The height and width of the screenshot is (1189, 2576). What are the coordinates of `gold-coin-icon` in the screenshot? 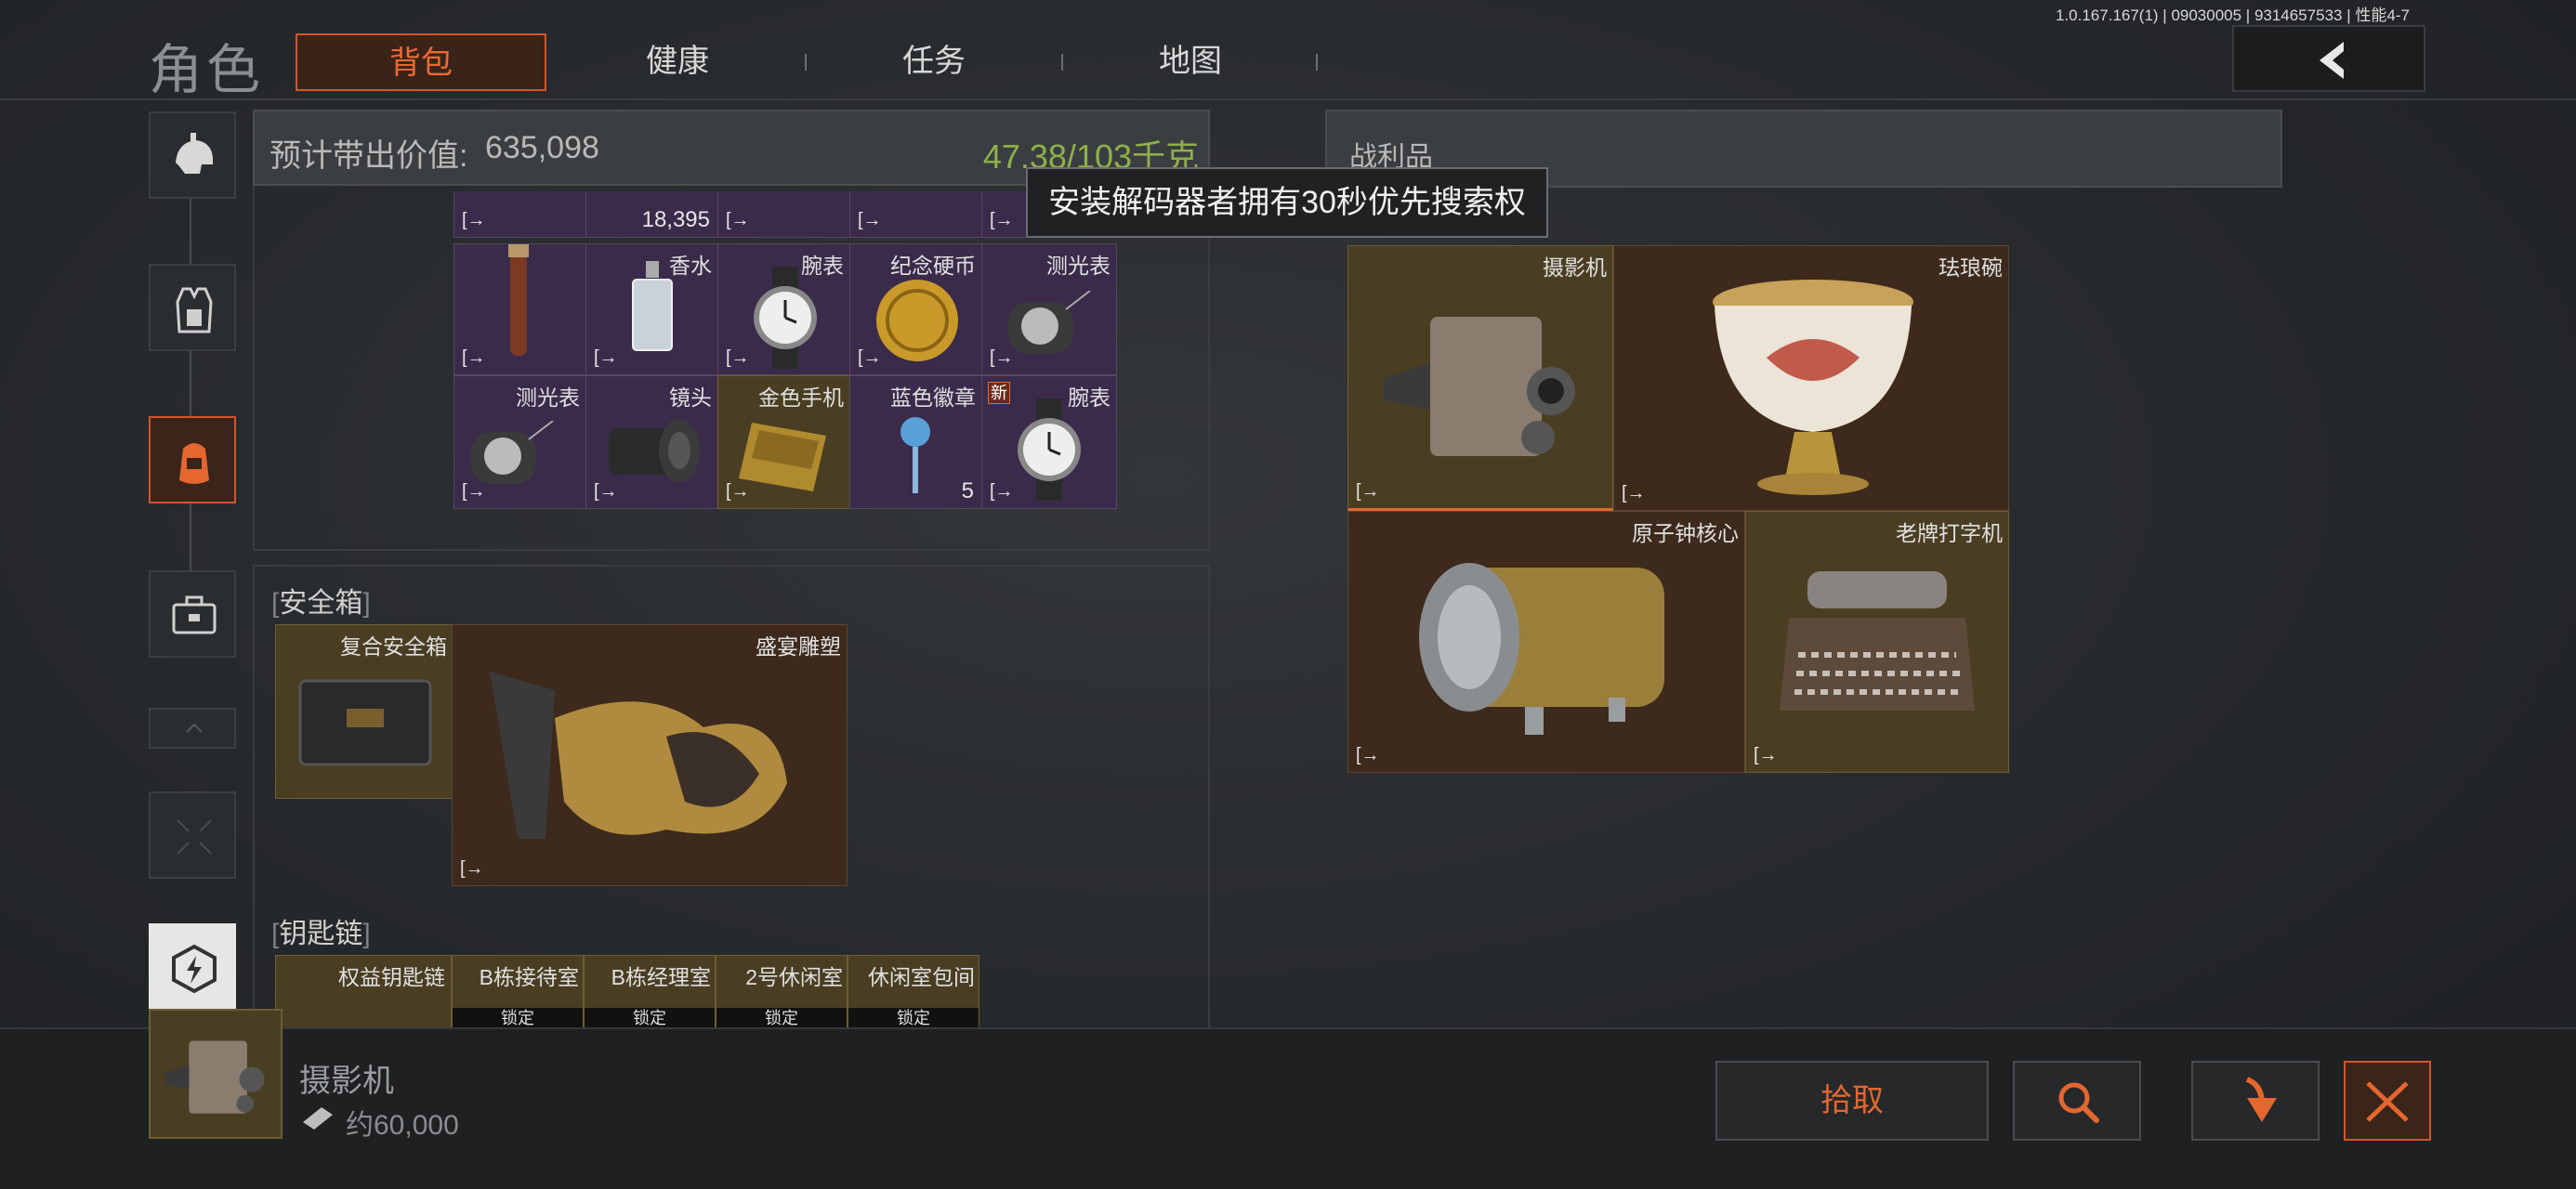 It's located at (917, 320).